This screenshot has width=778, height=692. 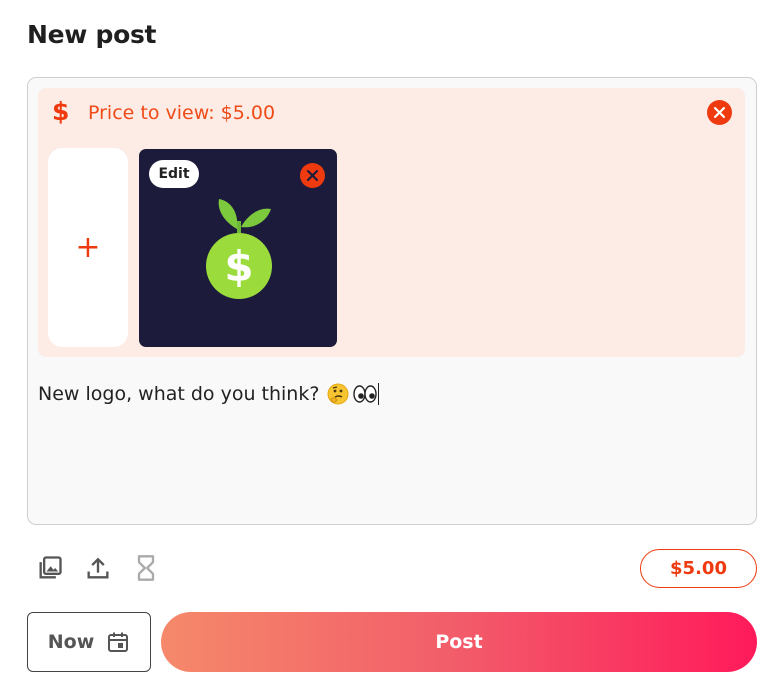 What do you see at coordinates (182, 113) in the screenshot?
I see `price-label: Price to view: $5.00` at bounding box center [182, 113].